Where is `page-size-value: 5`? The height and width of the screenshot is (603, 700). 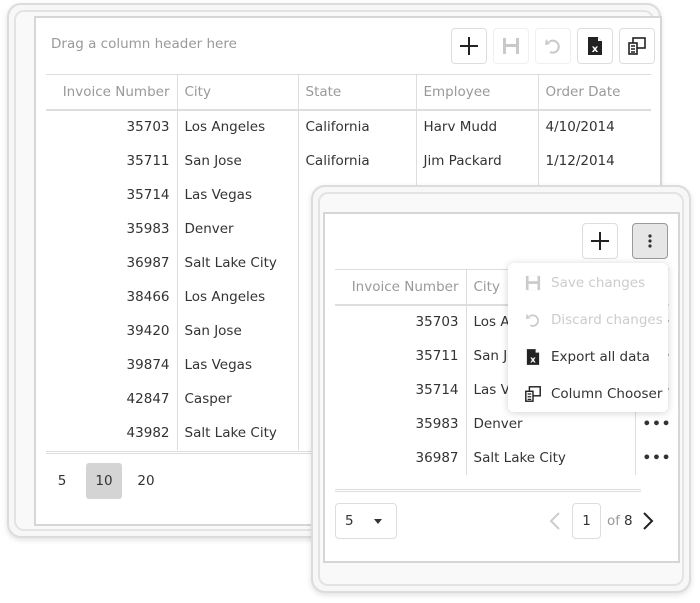 page-size-value: 5 is located at coordinates (349, 521).